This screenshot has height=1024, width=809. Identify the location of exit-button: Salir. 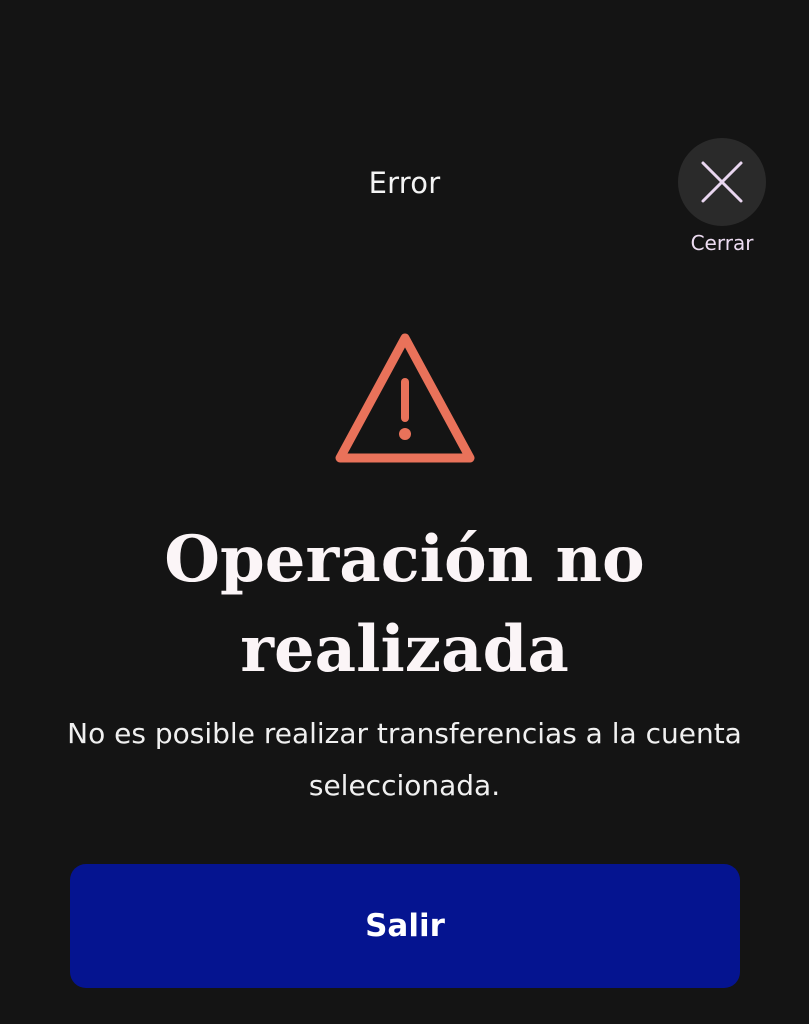
(405, 926).